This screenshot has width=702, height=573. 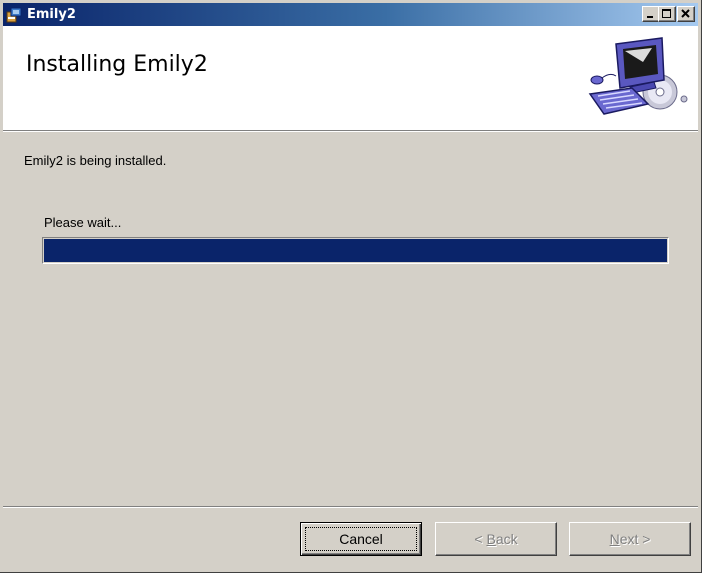 I want to click on cancel-button-label: Cancel, so click(x=361, y=539).